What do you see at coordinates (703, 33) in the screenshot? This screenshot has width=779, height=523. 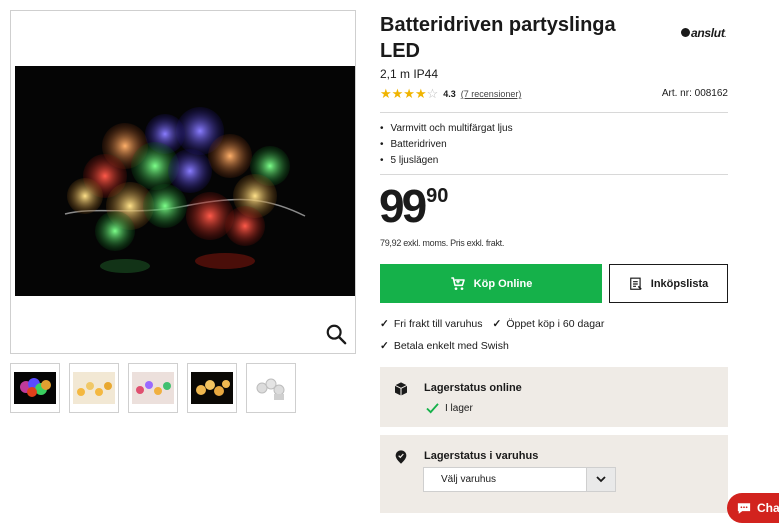 I see `brand-logo: anslut.` at bounding box center [703, 33].